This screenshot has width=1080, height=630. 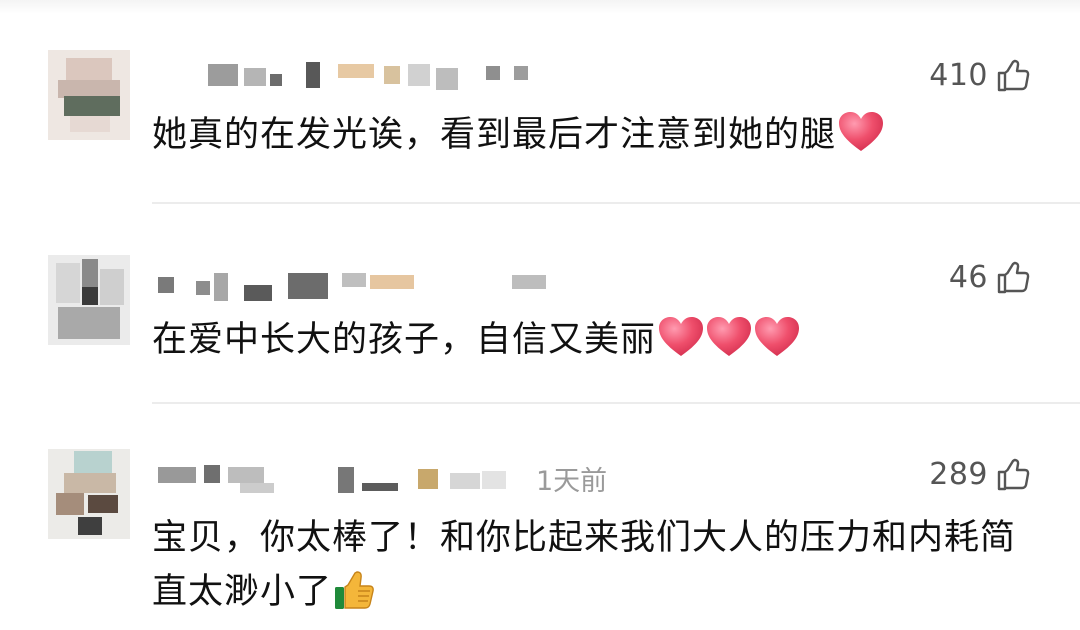 I want to click on like-count: 46, so click(x=968, y=277).